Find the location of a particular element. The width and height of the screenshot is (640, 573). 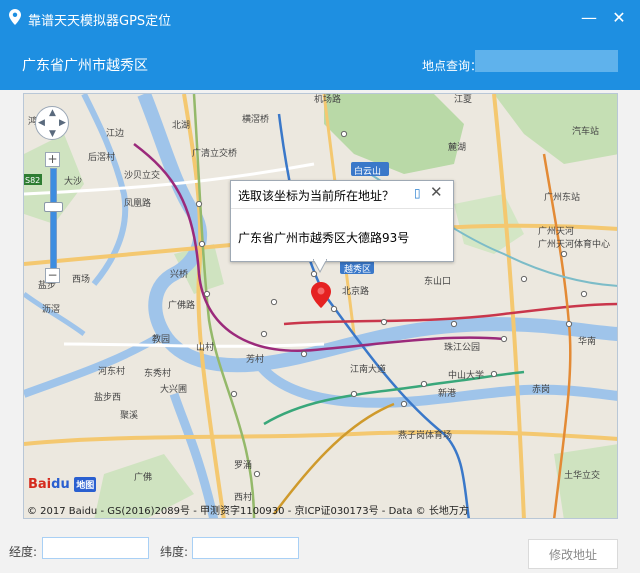

map-label: 广州东站 is located at coordinates (562, 197).